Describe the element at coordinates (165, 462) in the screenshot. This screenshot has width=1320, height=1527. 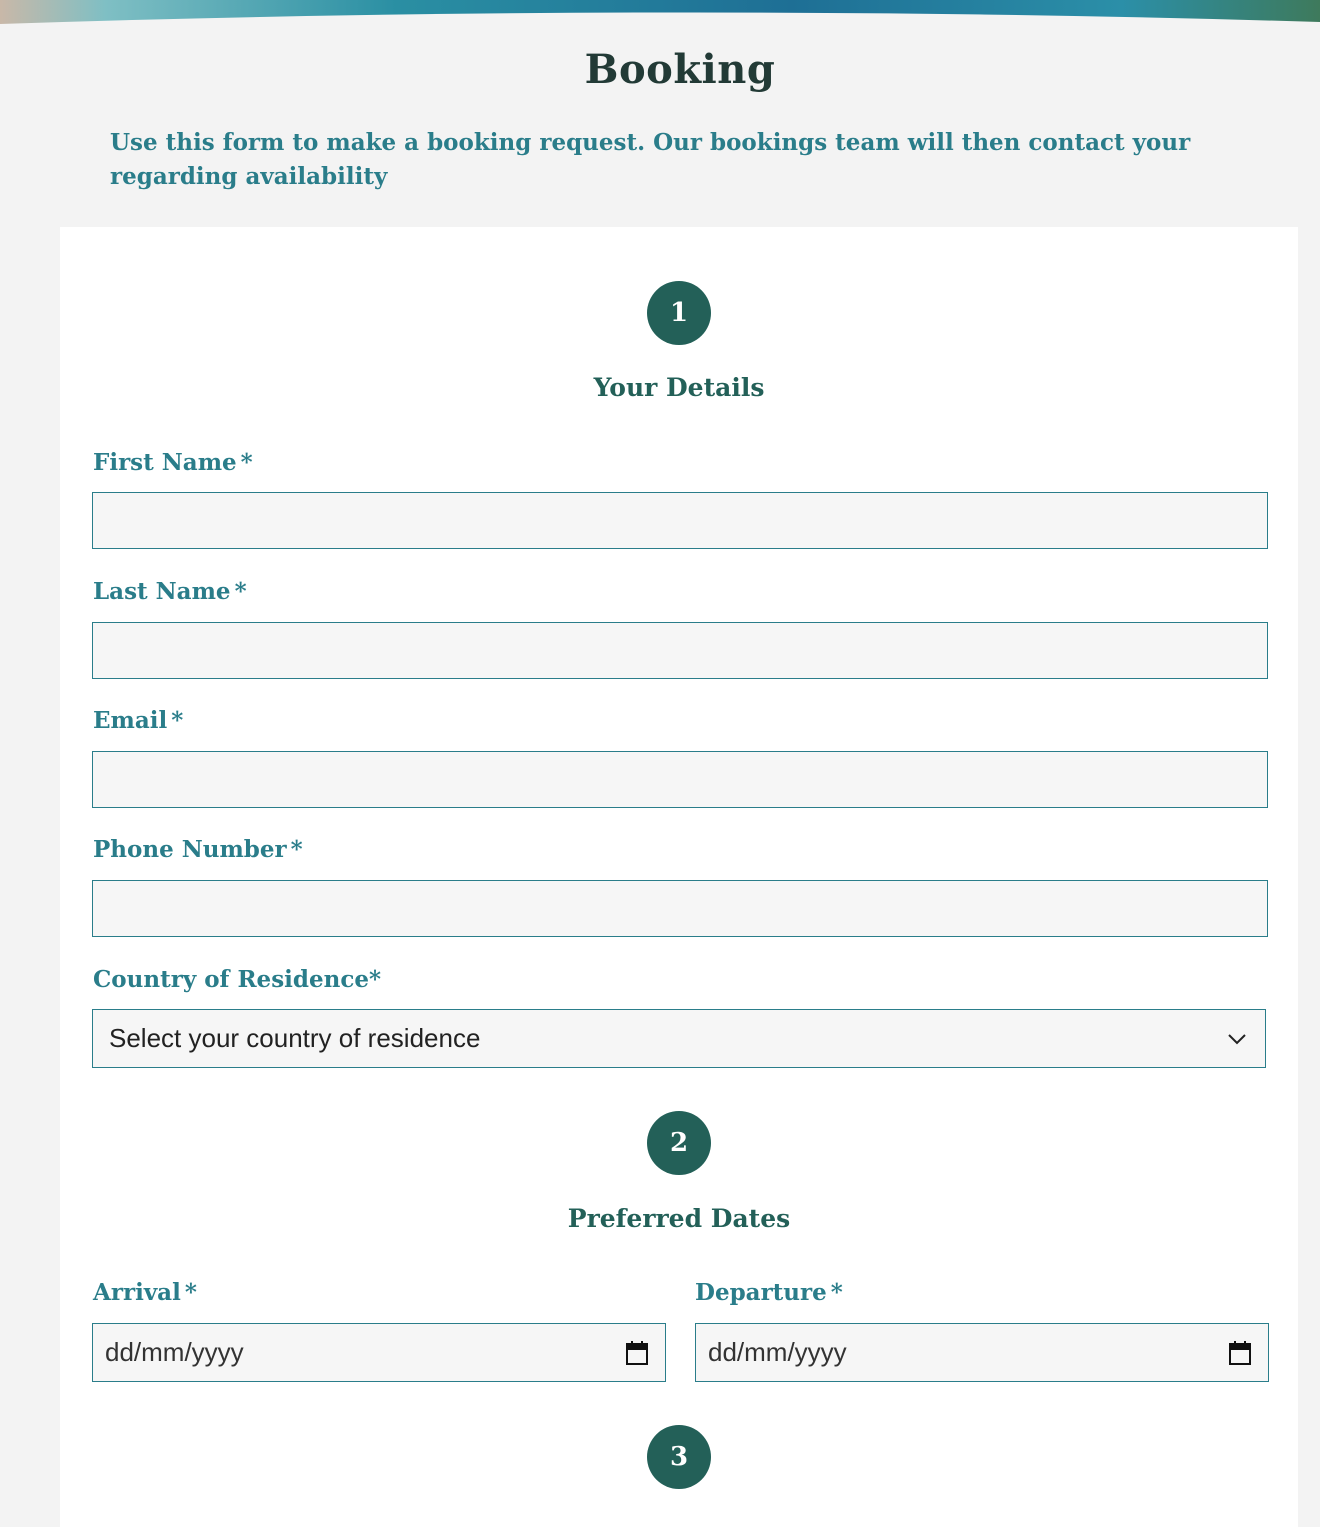
I see `first-name-label-text: First Name` at that location.